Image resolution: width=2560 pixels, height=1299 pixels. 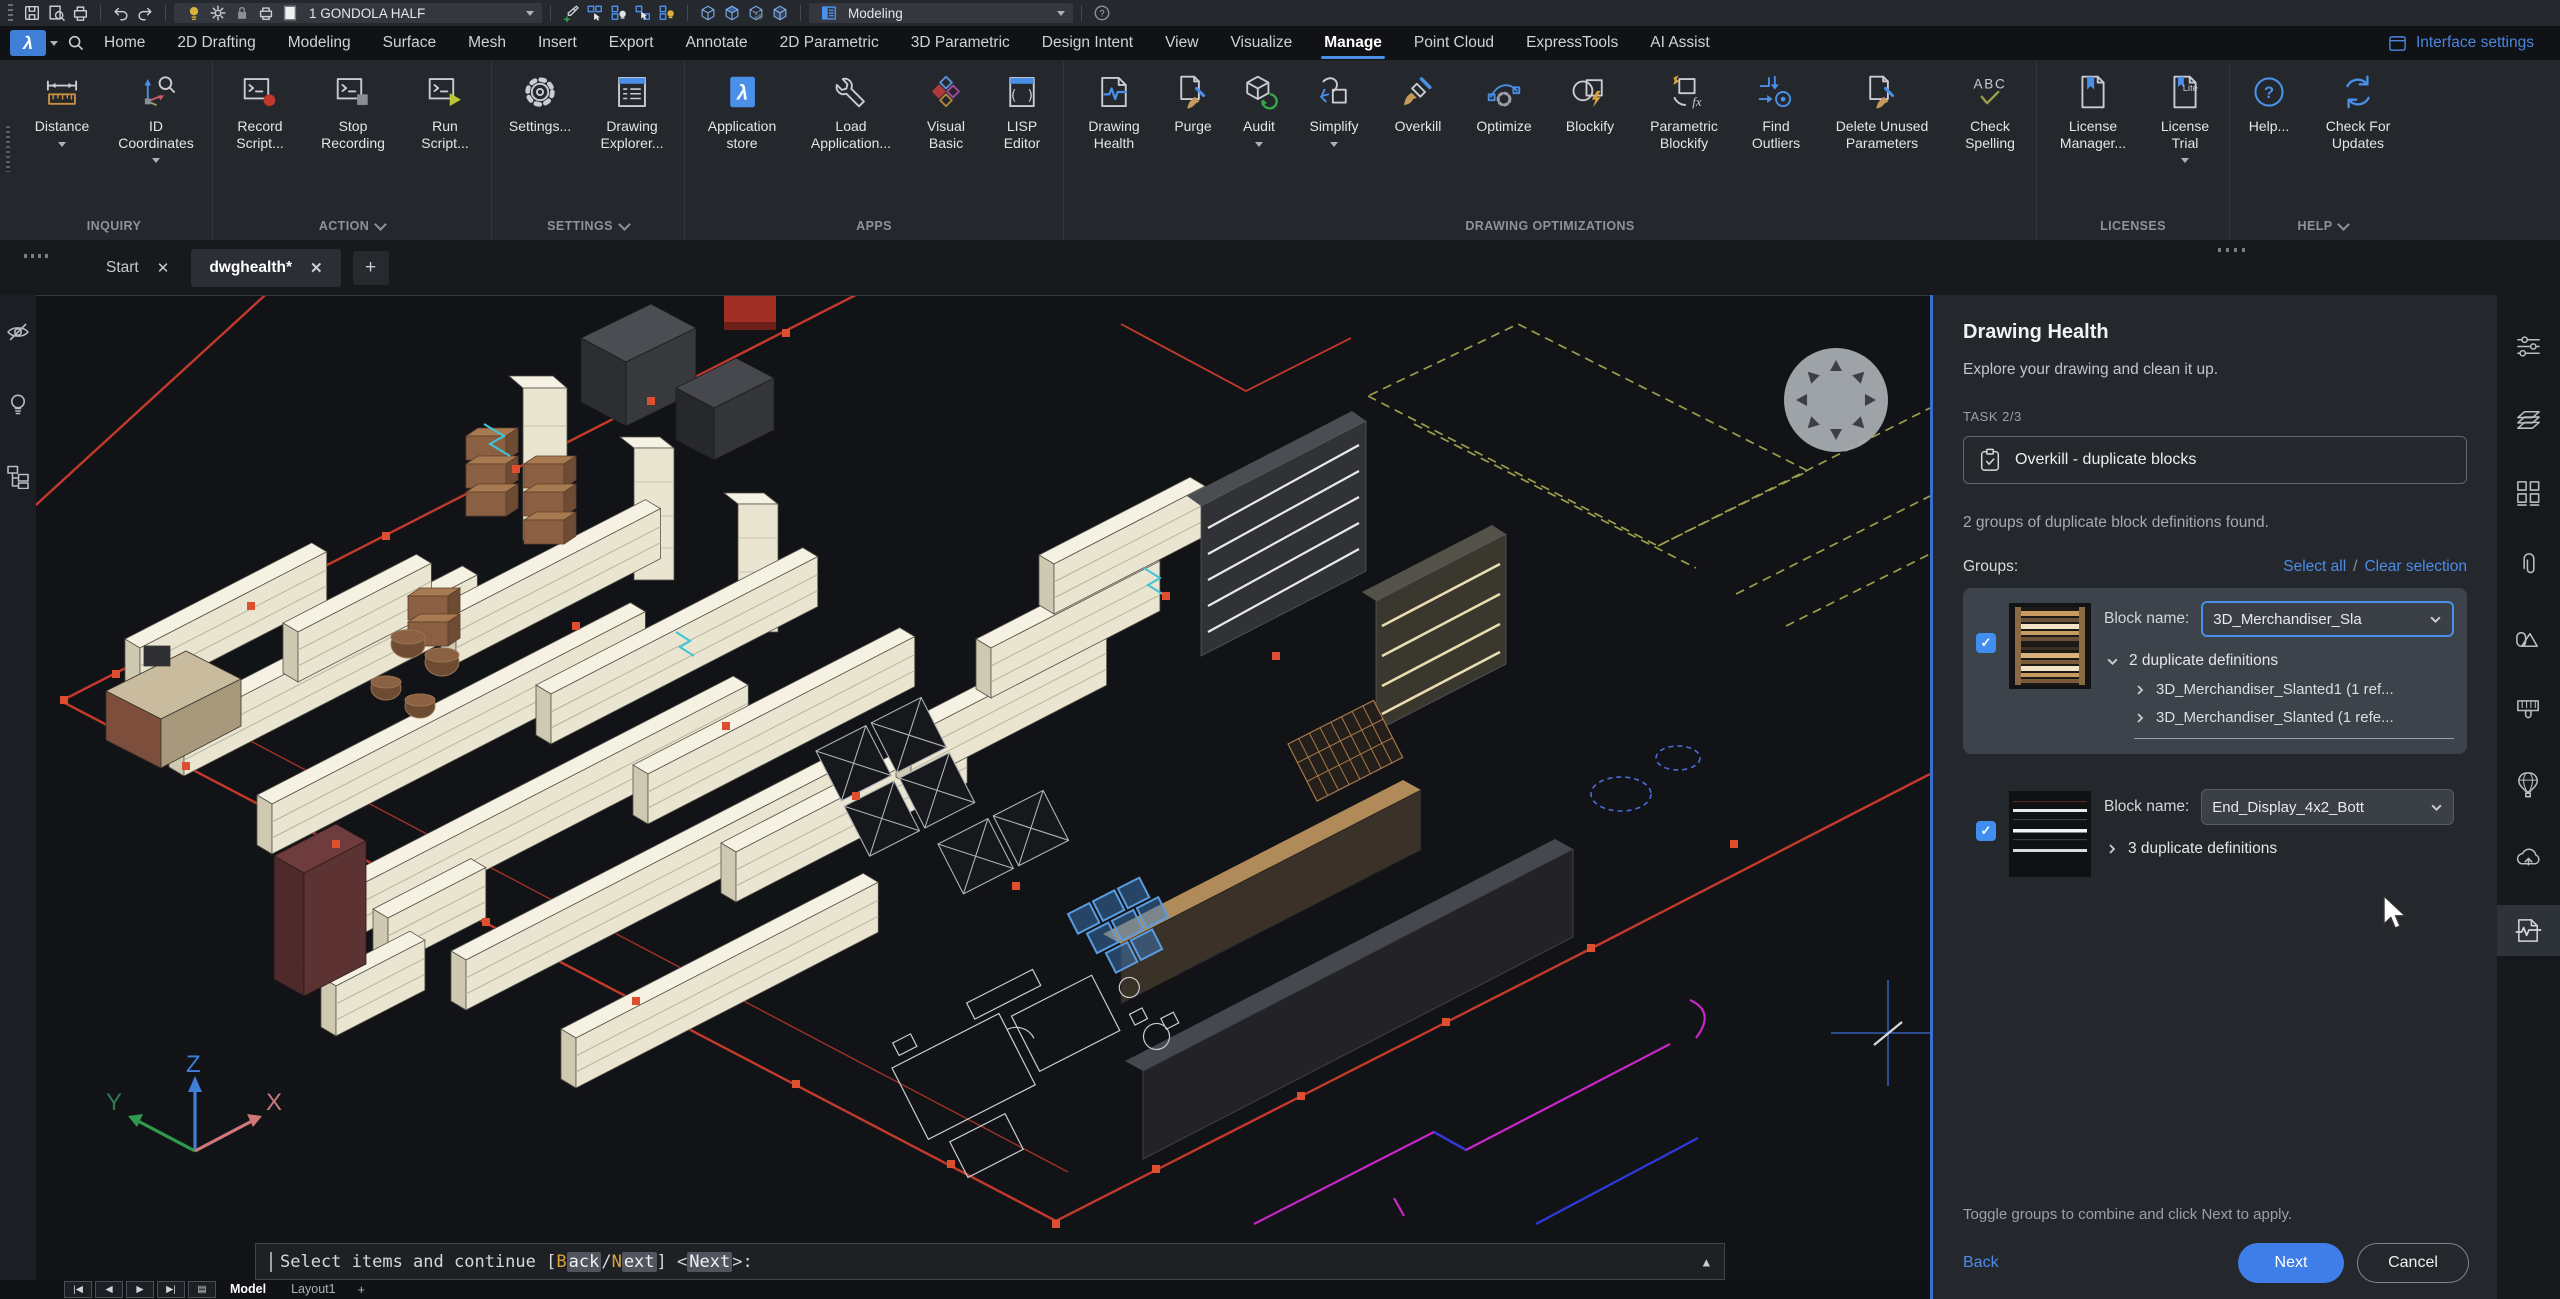 I want to click on doc-tab-dwghealth-: dwghealth*, so click(x=266, y=267).